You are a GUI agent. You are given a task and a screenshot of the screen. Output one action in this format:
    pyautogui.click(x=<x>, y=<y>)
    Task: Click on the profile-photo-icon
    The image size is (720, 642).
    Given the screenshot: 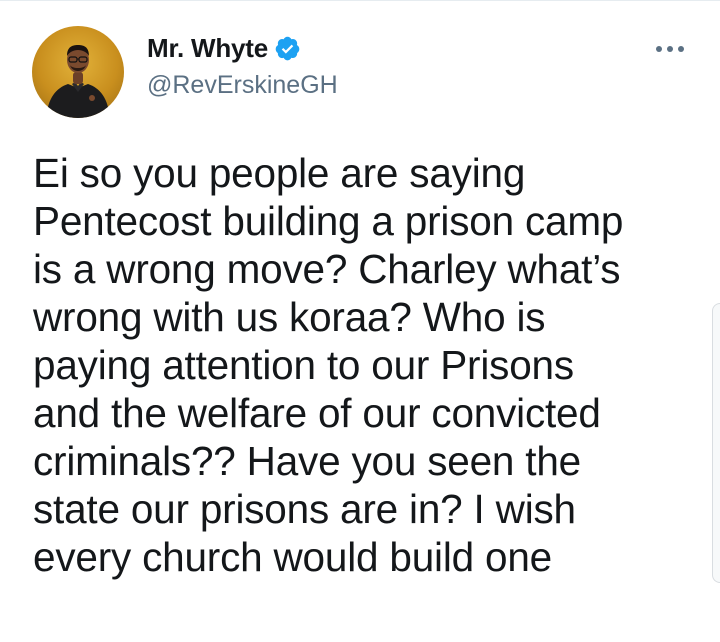 What is the action you would take?
    pyautogui.click(x=78, y=81)
    